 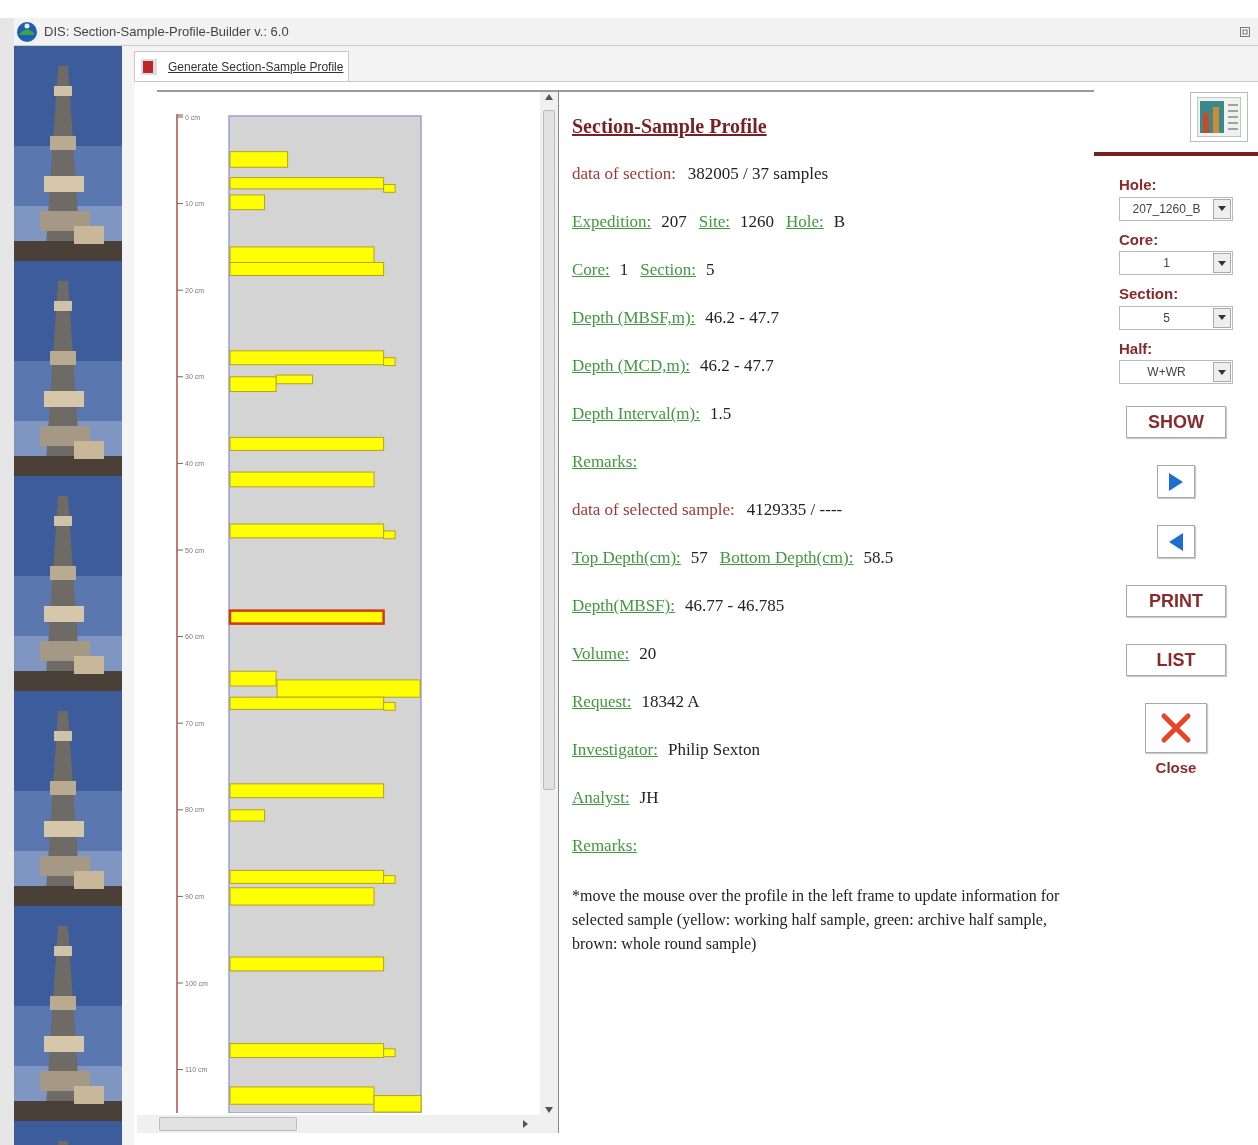 I want to click on field-label-link: Core:, so click(x=591, y=270).